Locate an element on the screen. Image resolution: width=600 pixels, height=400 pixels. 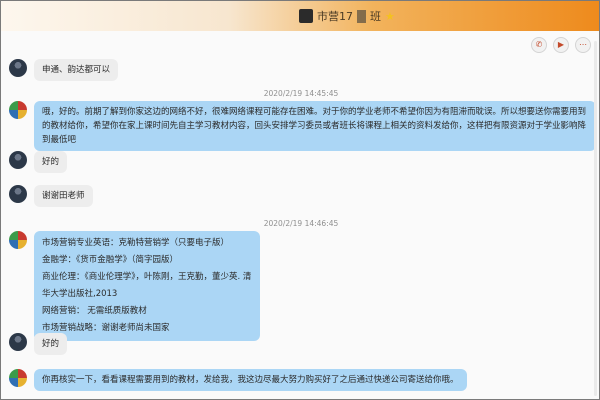
more-icon: ⋯ is located at coordinates (583, 45).